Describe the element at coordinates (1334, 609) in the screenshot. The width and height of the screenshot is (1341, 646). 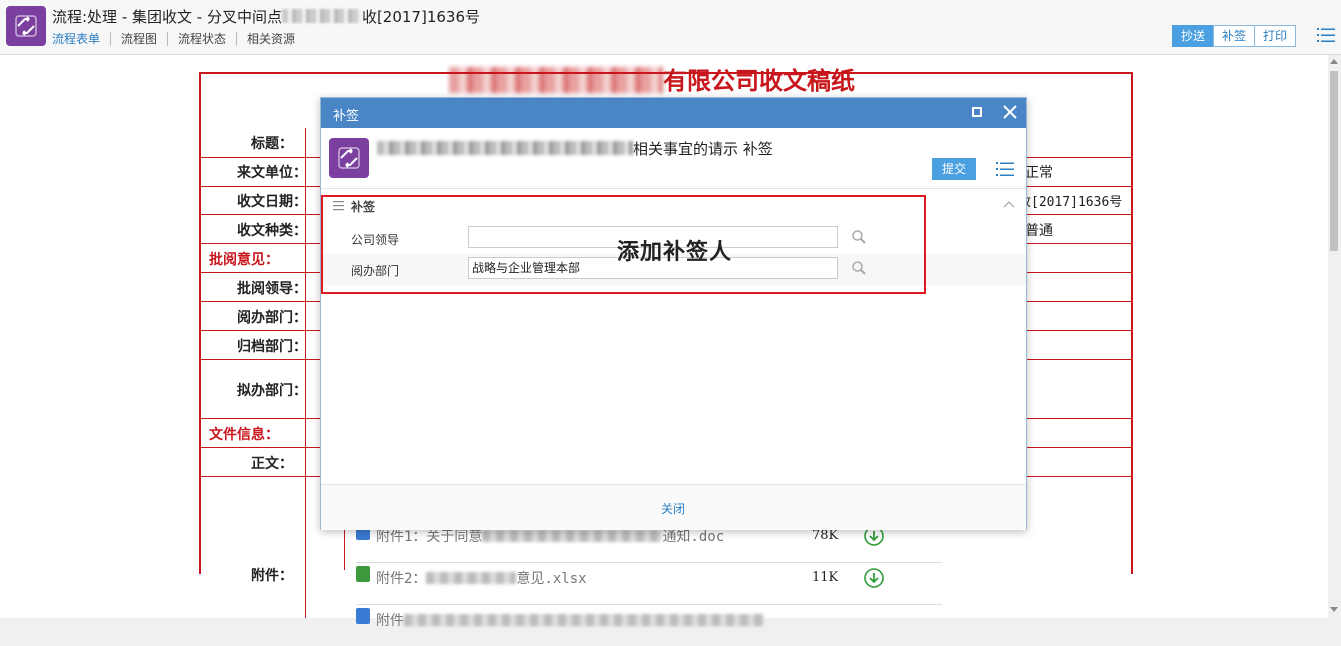
I see `scroll-down-arrow-icon` at that location.